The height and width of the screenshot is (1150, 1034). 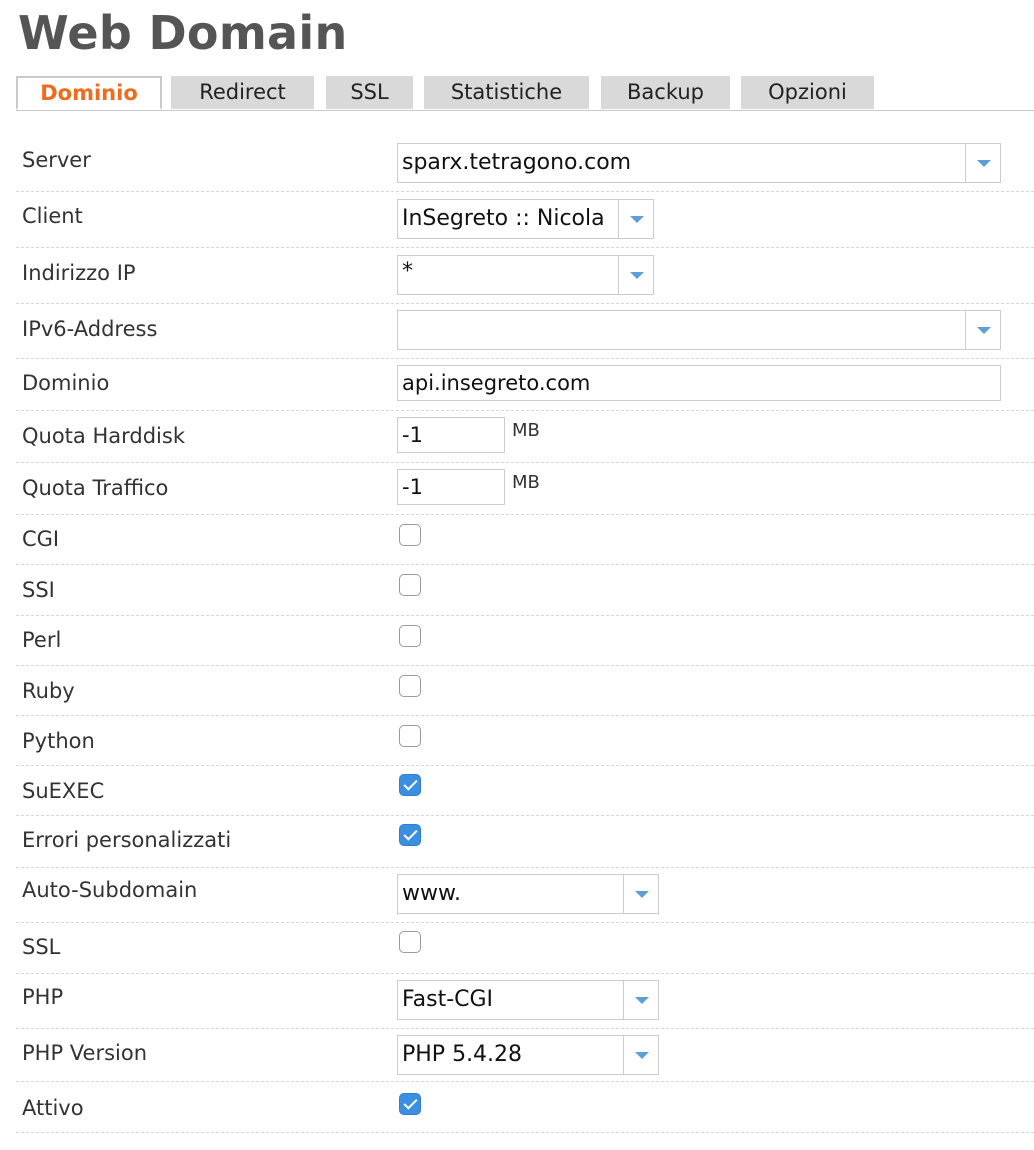 What do you see at coordinates (90, 329) in the screenshot?
I see `ipv6-label: IPv6-Address` at bounding box center [90, 329].